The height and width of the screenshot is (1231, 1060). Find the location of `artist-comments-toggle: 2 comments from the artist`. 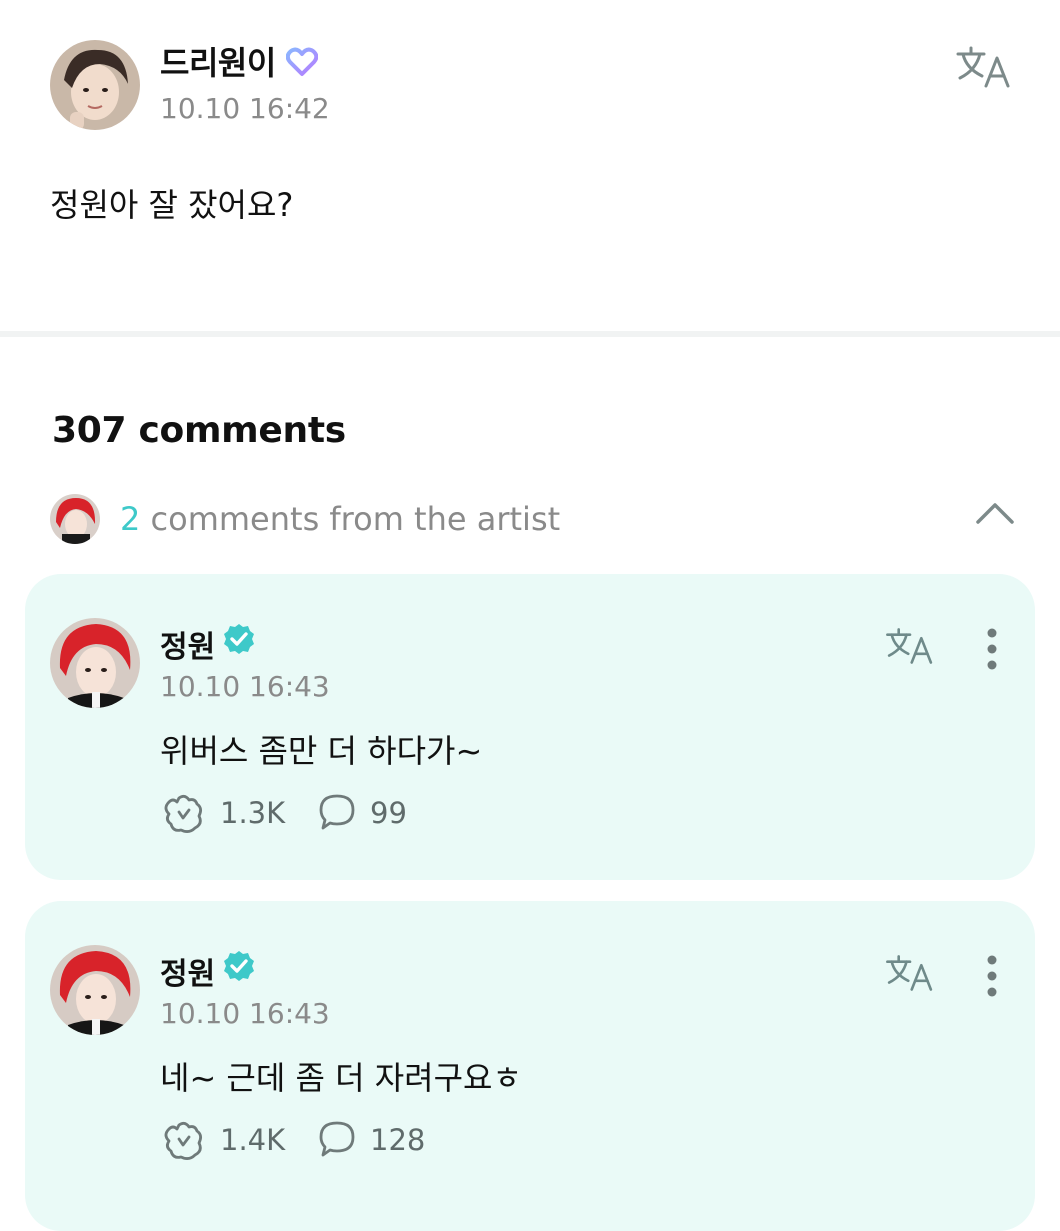

artist-comments-toggle: 2 comments from the artist is located at coordinates (340, 519).